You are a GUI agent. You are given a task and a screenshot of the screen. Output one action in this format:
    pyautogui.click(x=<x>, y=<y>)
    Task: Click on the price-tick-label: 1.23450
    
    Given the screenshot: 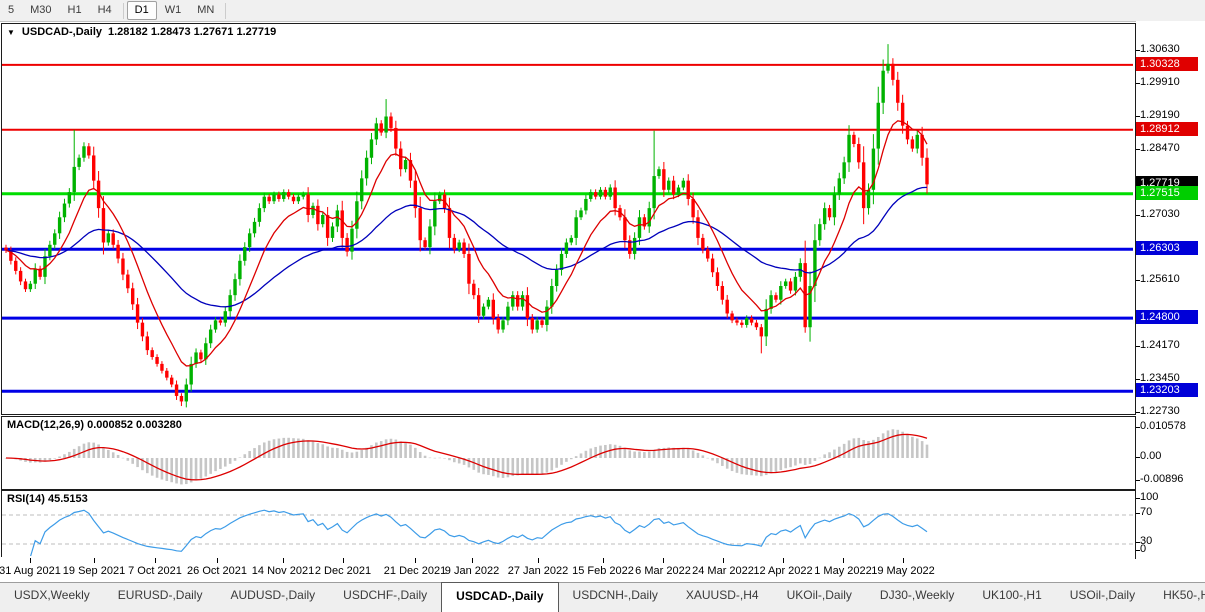 What is the action you would take?
    pyautogui.click(x=1160, y=377)
    